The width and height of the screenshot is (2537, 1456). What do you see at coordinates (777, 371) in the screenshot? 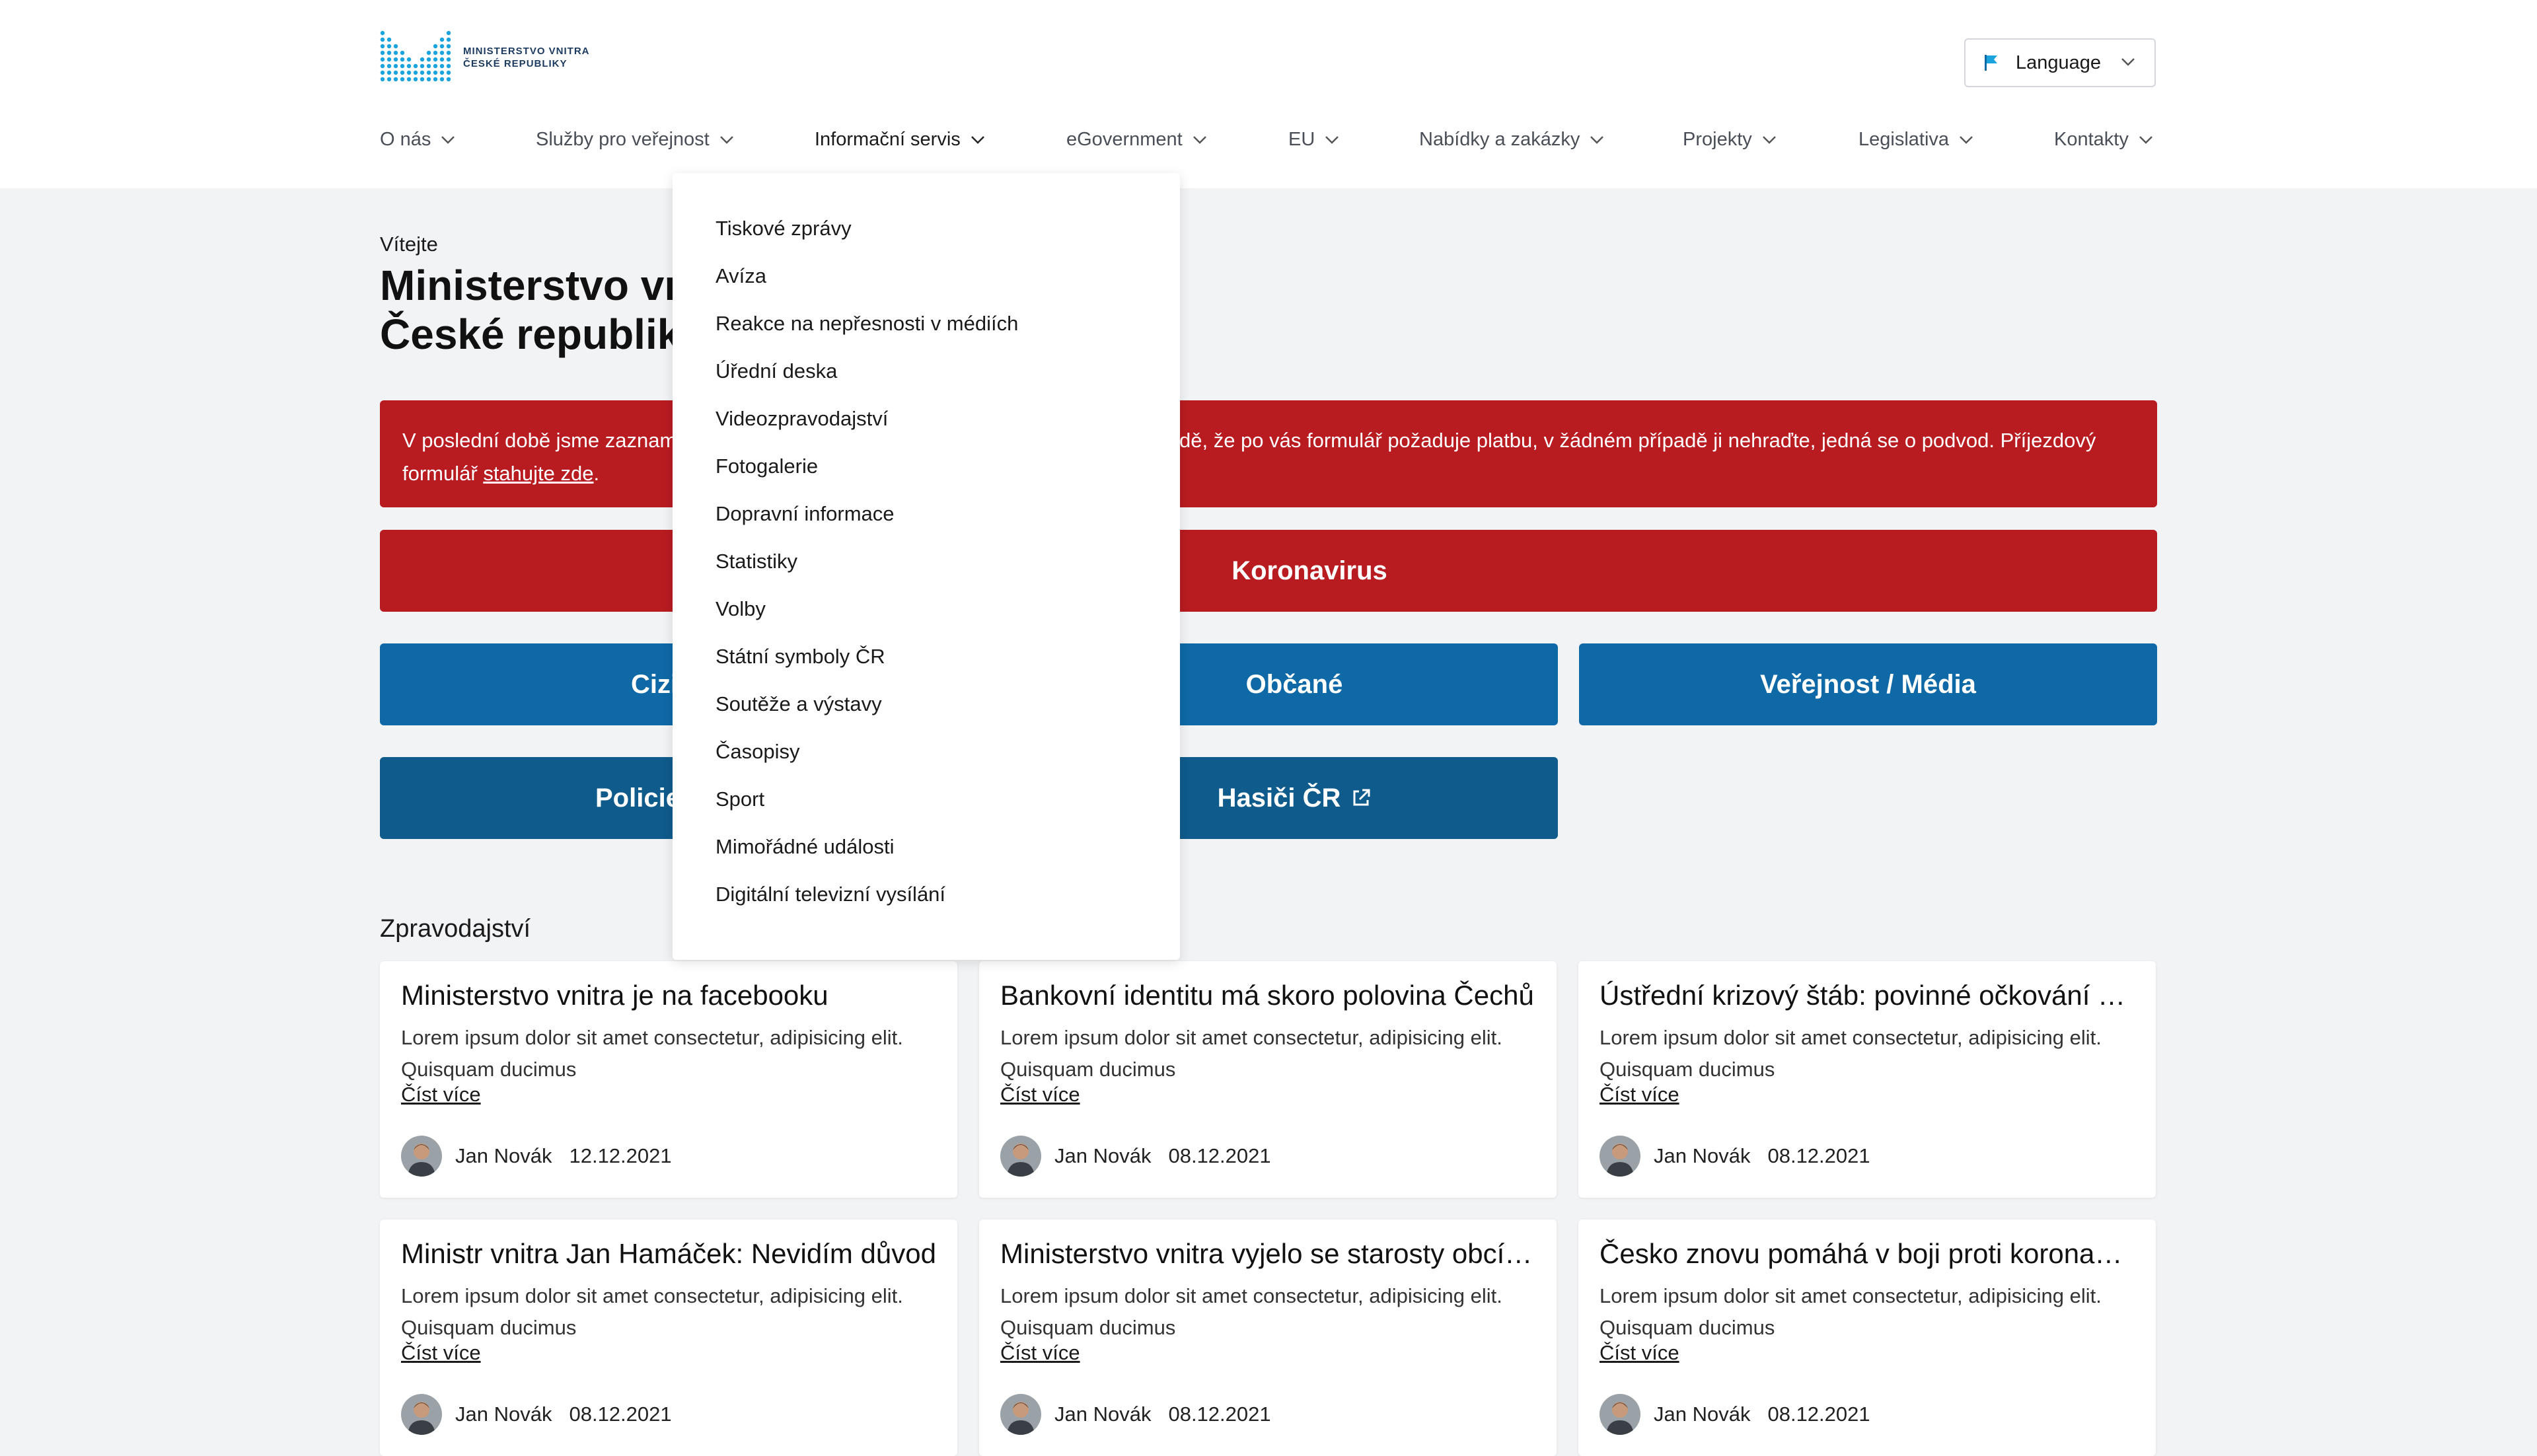
I see `dropdown-item-uredni-deska: Úřední deska` at bounding box center [777, 371].